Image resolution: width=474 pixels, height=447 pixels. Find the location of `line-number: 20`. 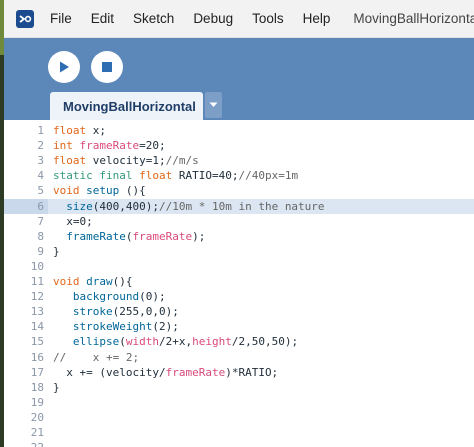

line-number: 20 is located at coordinates (37, 417).